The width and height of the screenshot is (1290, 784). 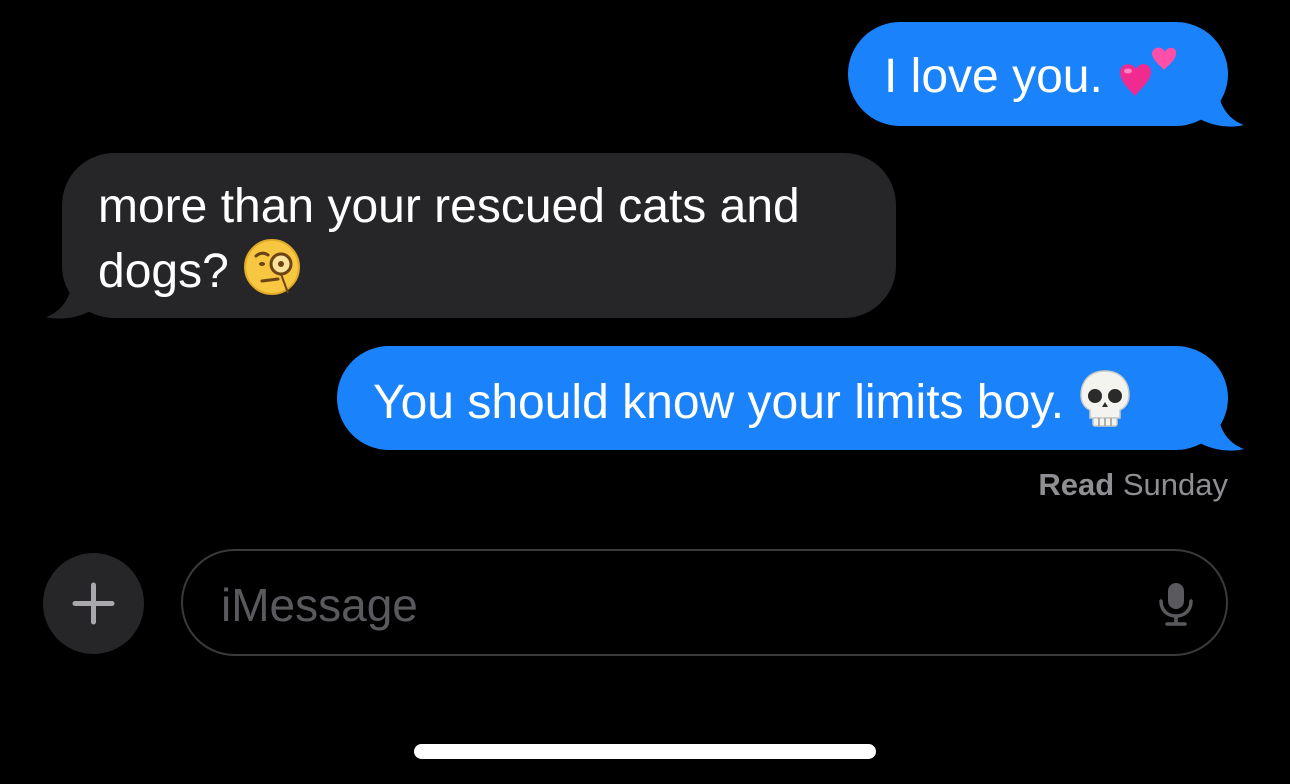 I want to click on message-text: You should know your limits boy., so click(x=719, y=403).